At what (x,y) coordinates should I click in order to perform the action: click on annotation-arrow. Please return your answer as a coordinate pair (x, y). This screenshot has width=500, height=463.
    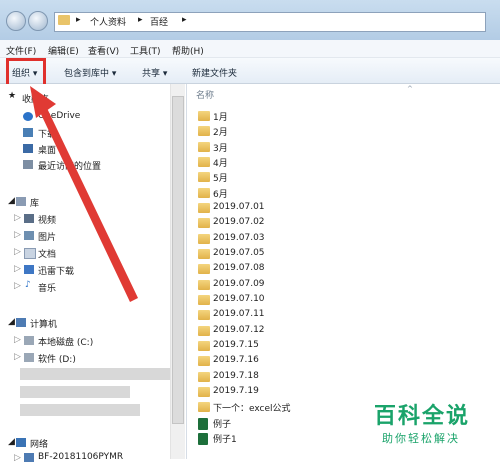
    Looking at the image, I should click on (84, 194).